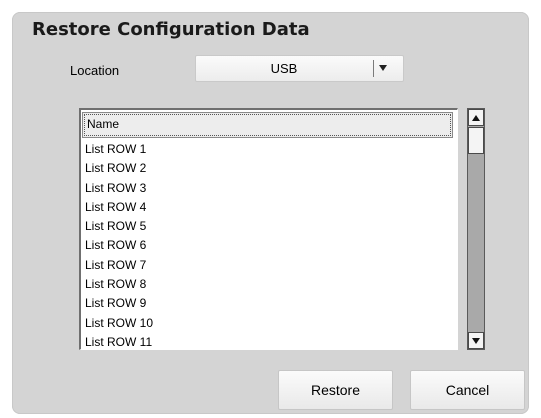 This screenshot has height=418, width=541. I want to click on column-header-name: Name, so click(267, 125).